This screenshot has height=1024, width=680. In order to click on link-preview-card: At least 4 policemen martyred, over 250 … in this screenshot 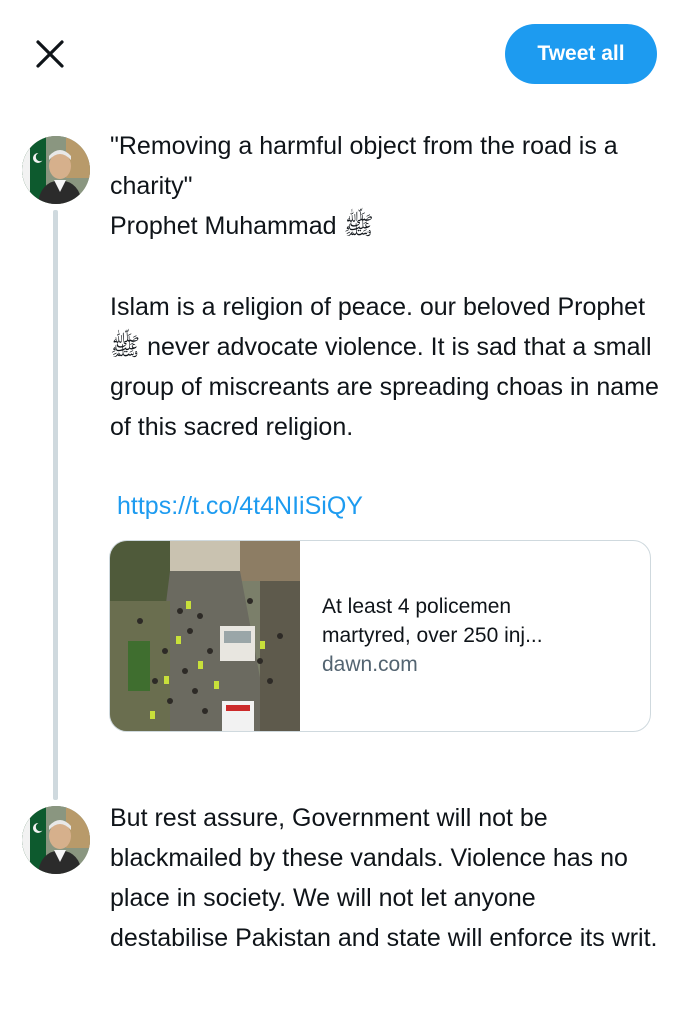, I will do `click(380, 636)`.